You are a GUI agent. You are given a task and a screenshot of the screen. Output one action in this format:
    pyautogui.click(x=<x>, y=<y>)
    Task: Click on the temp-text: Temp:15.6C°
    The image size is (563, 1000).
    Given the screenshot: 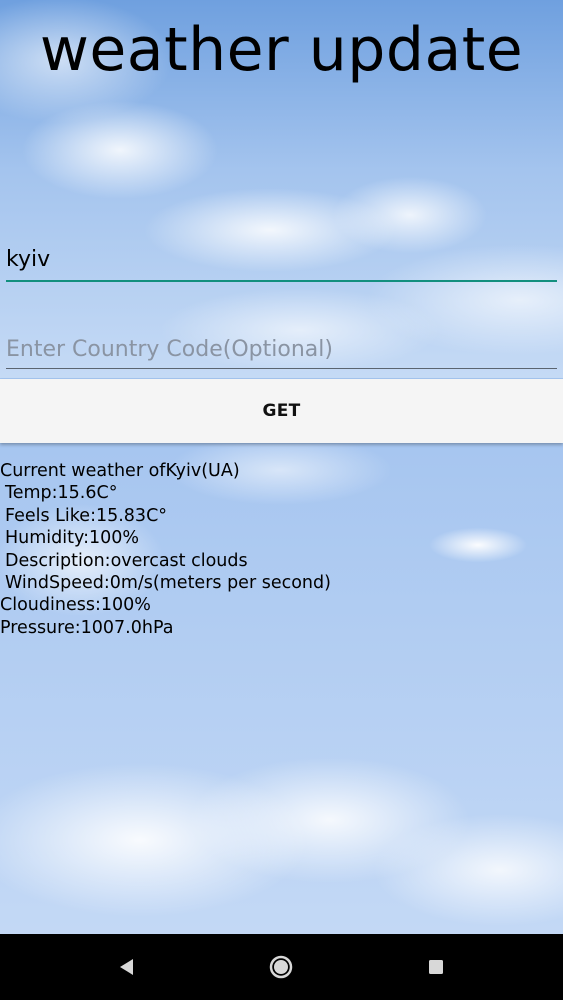 What is the action you would take?
    pyautogui.click(x=61, y=493)
    